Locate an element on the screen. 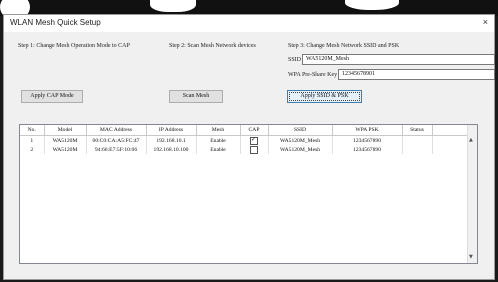 The width and height of the screenshot is (498, 282). title-bar: WLAN Mesh Quick Setup × is located at coordinates (249, 23).